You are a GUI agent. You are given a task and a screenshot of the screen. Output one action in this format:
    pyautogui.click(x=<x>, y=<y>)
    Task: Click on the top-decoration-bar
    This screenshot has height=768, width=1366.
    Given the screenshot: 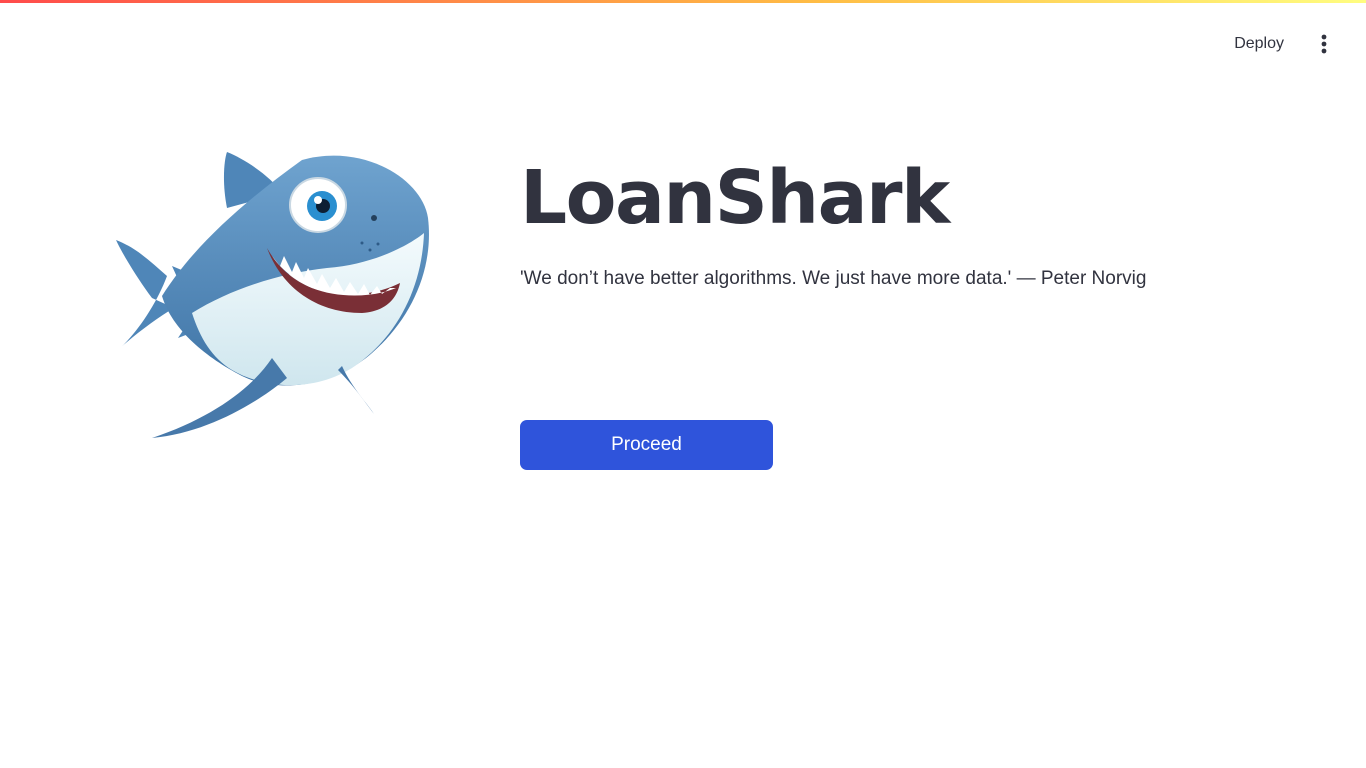 What is the action you would take?
    pyautogui.click(x=683, y=1)
    